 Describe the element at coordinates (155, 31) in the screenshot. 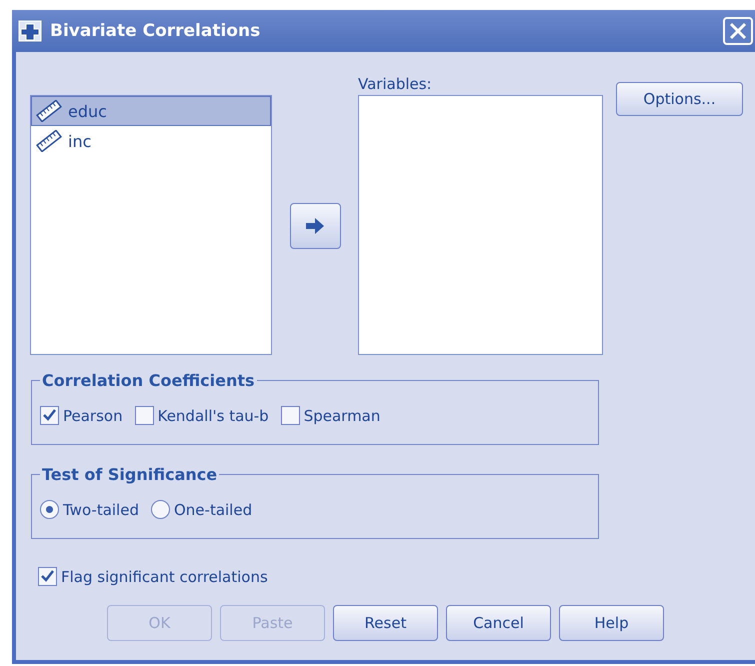

I see `window-title: Bivariate Correlations` at that location.